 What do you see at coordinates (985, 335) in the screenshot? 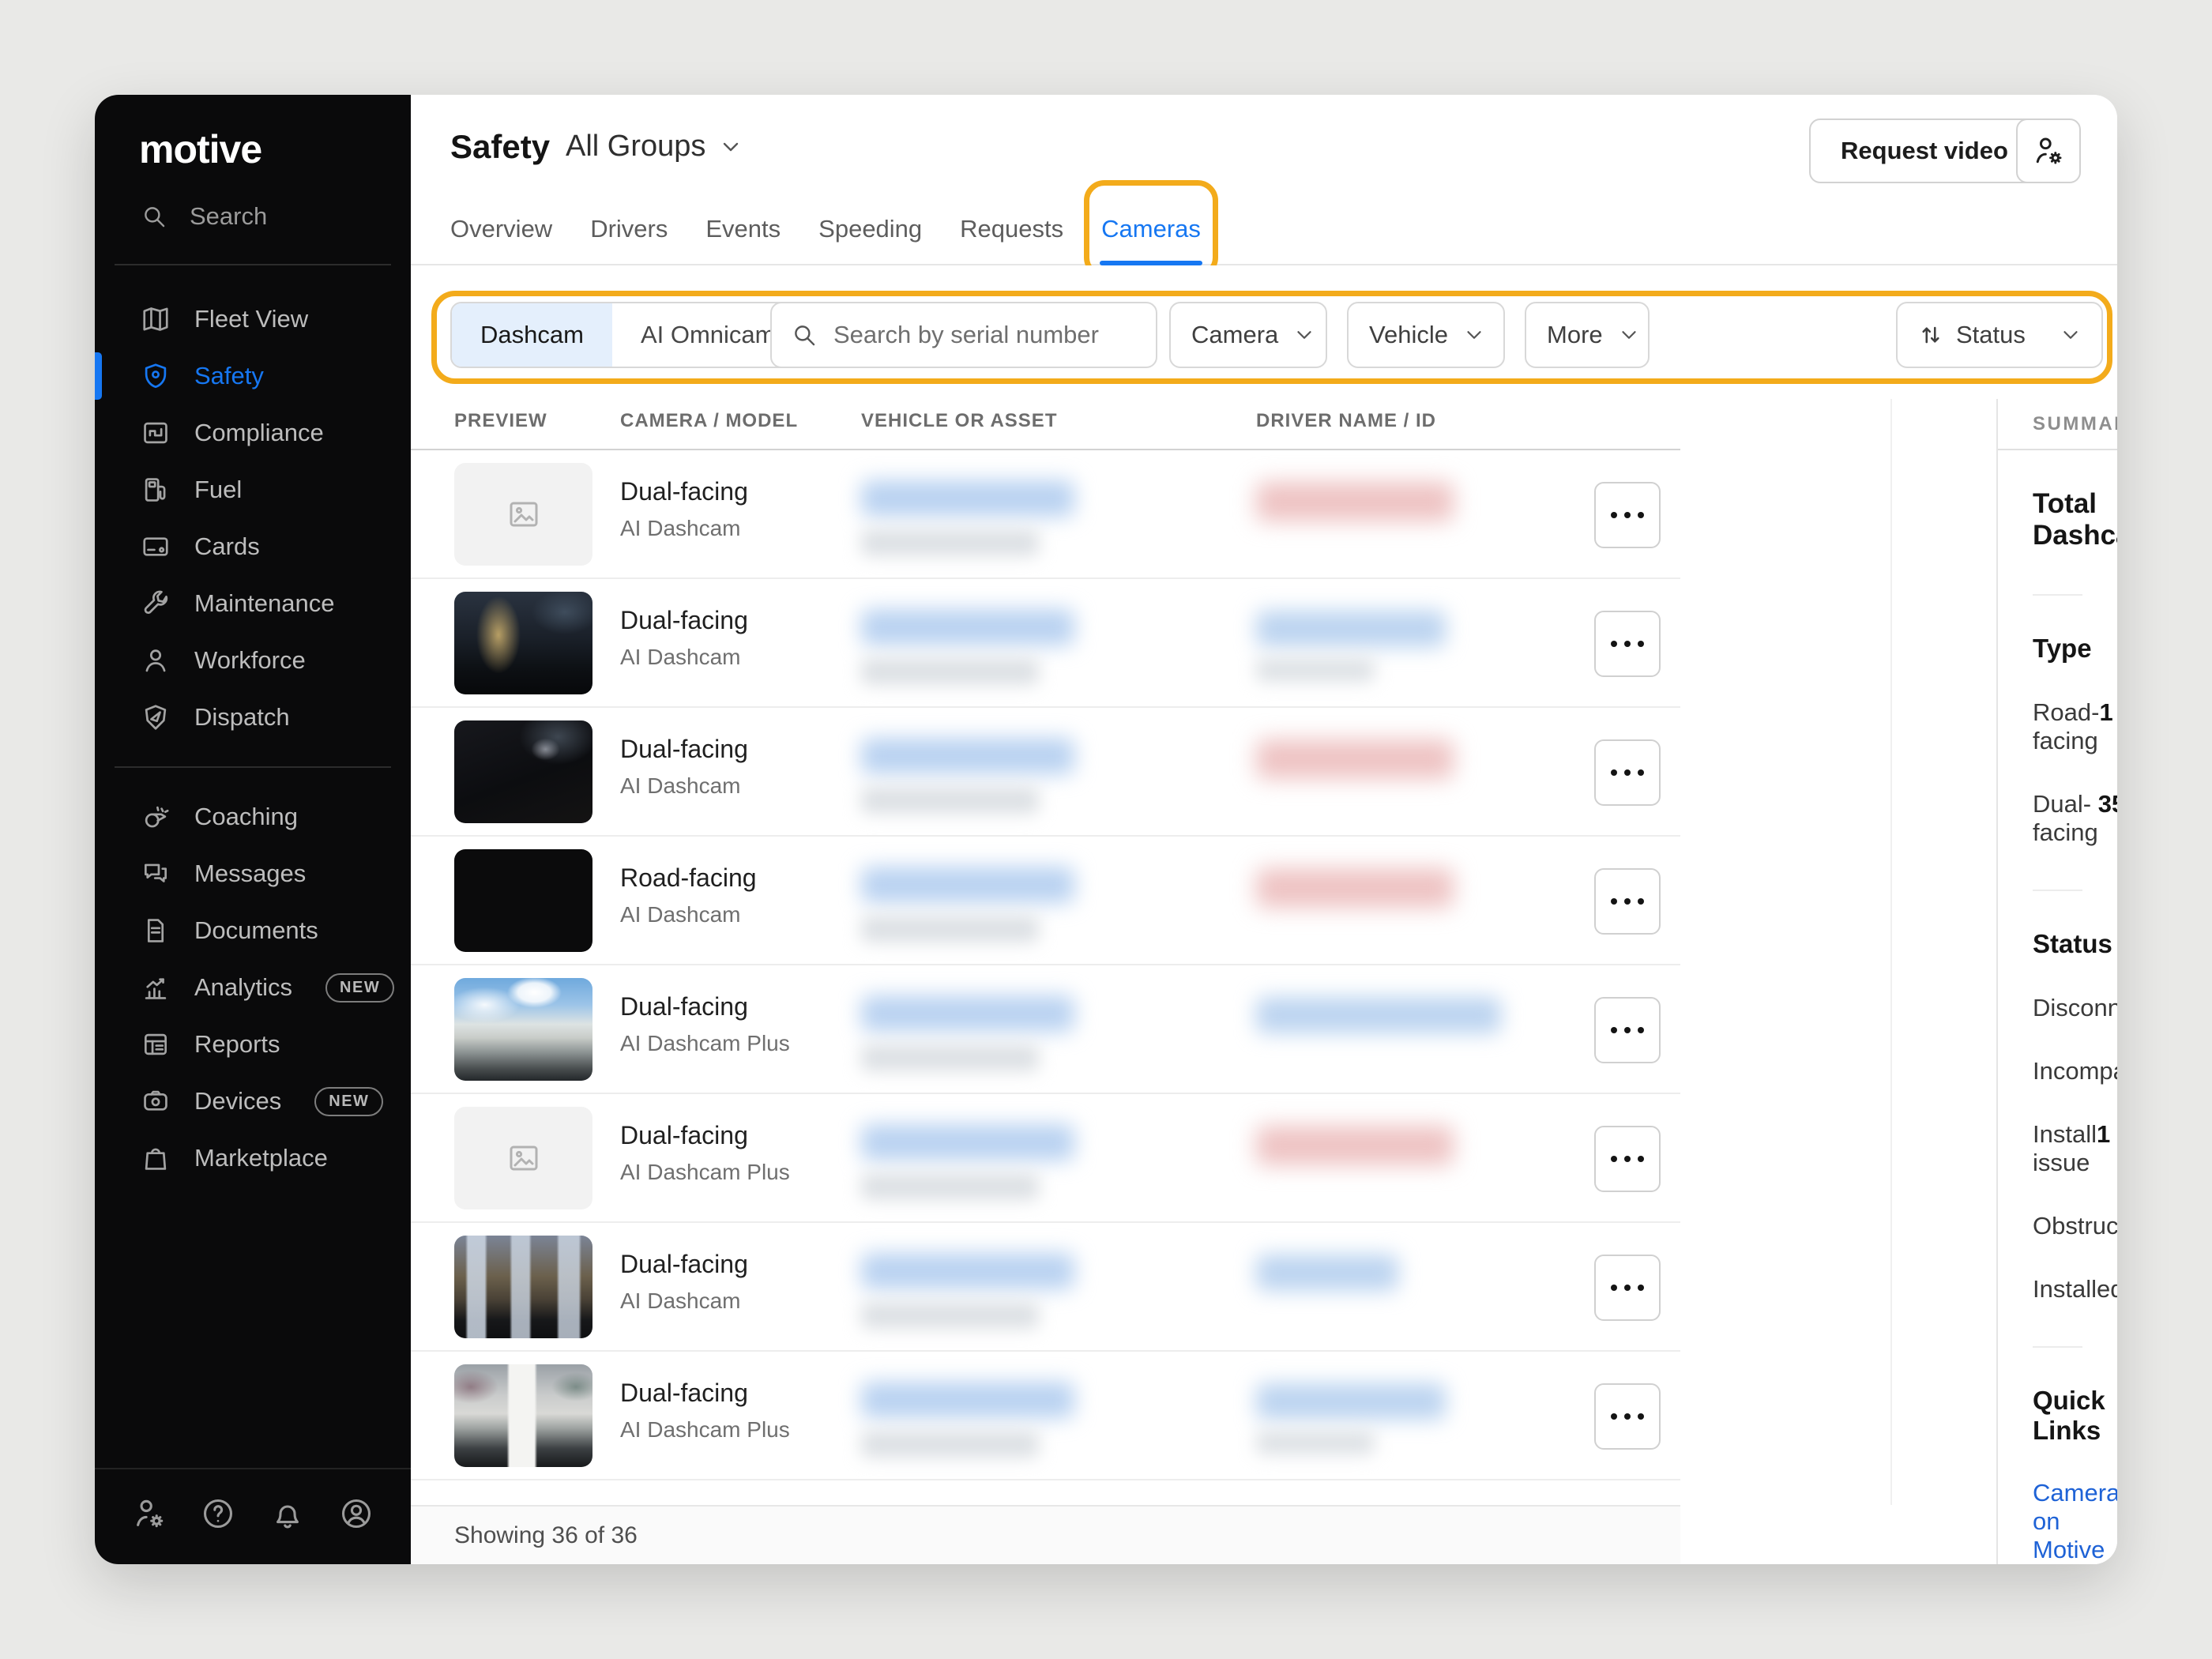
I see `serial-search-input` at bounding box center [985, 335].